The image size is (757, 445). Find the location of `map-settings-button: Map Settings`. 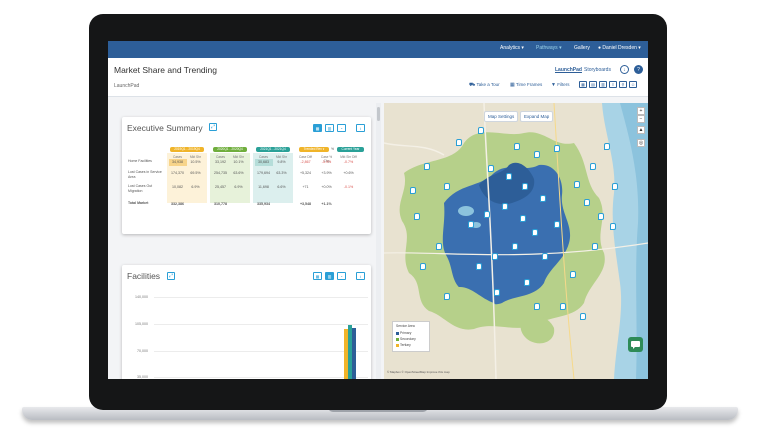

map-settings-button: Map Settings is located at coordinates (501, 116).